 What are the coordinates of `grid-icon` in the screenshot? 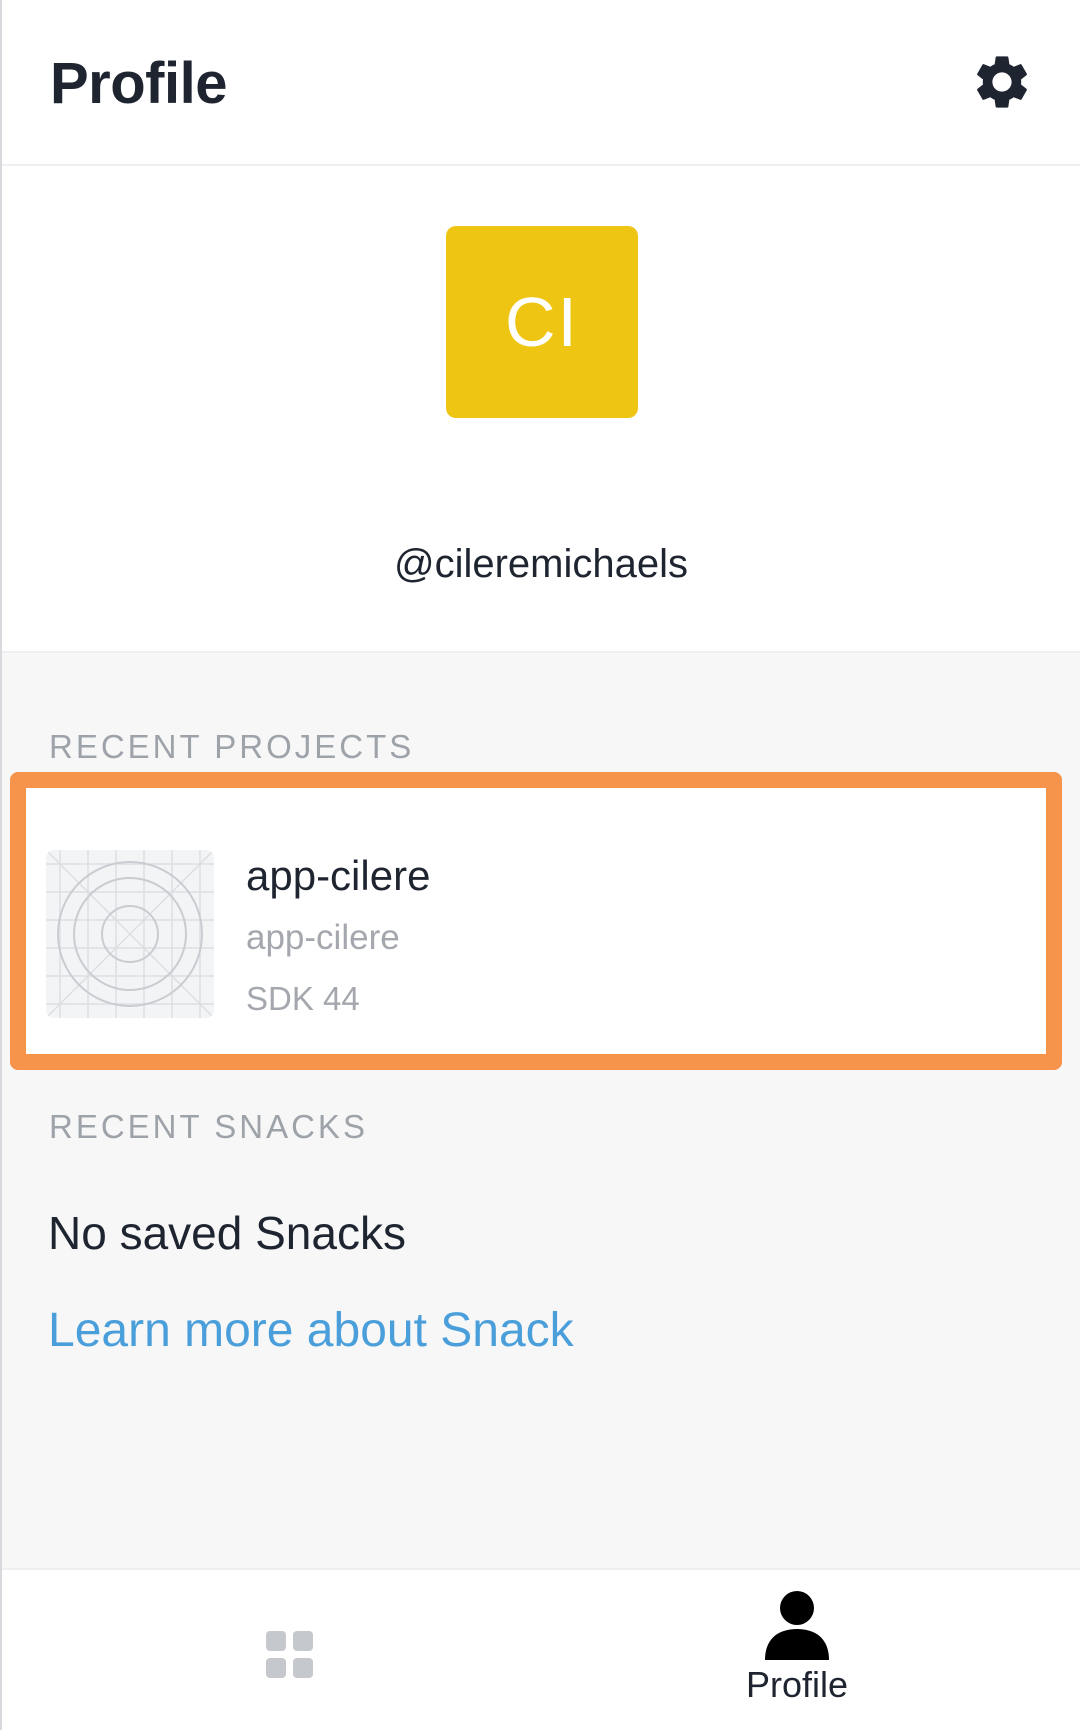 It's located at (289, 1654).